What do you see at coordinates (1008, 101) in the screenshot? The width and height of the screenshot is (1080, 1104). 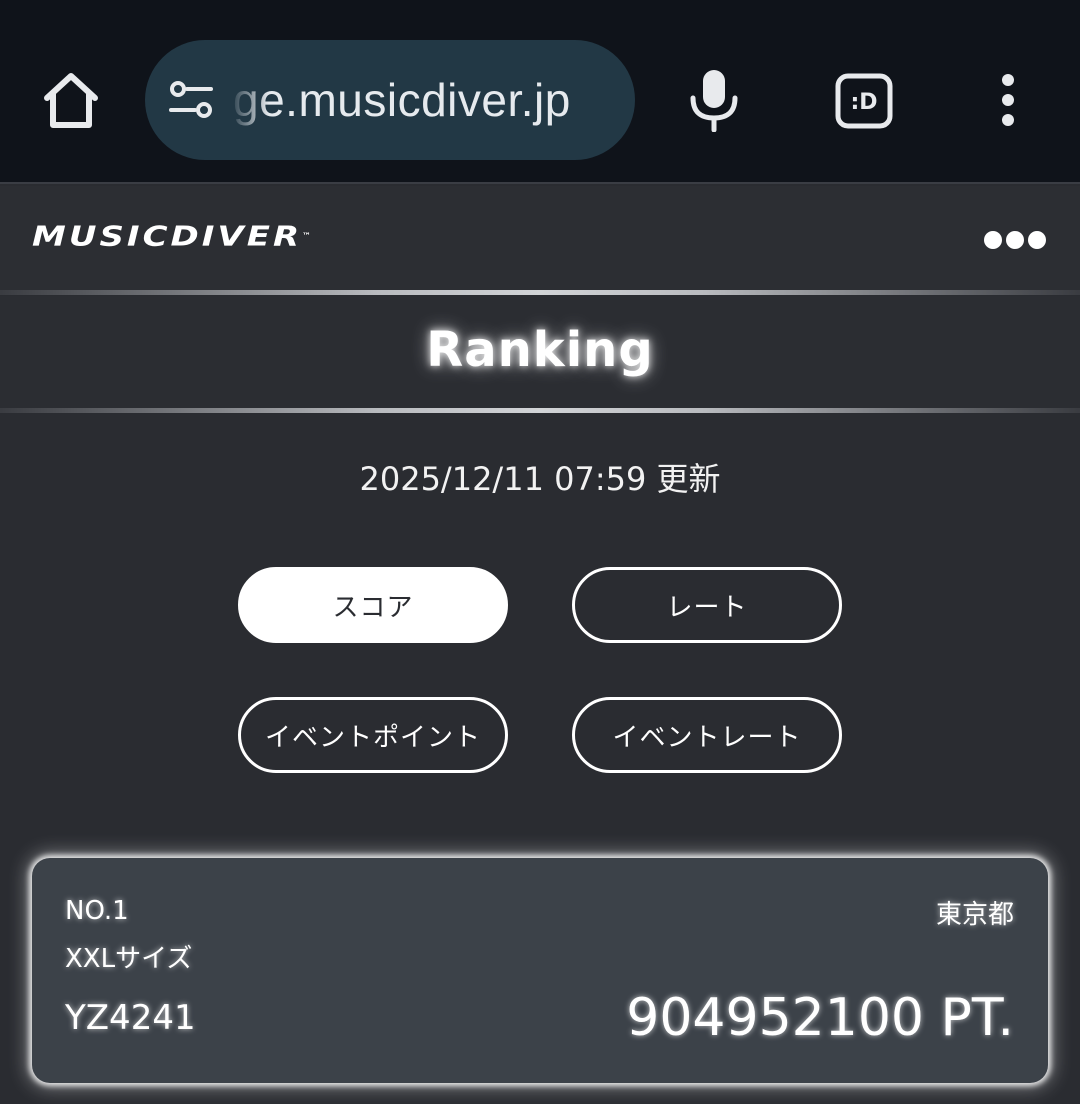 I see `more-vertical-icon` at bounding box center [1008, 101].